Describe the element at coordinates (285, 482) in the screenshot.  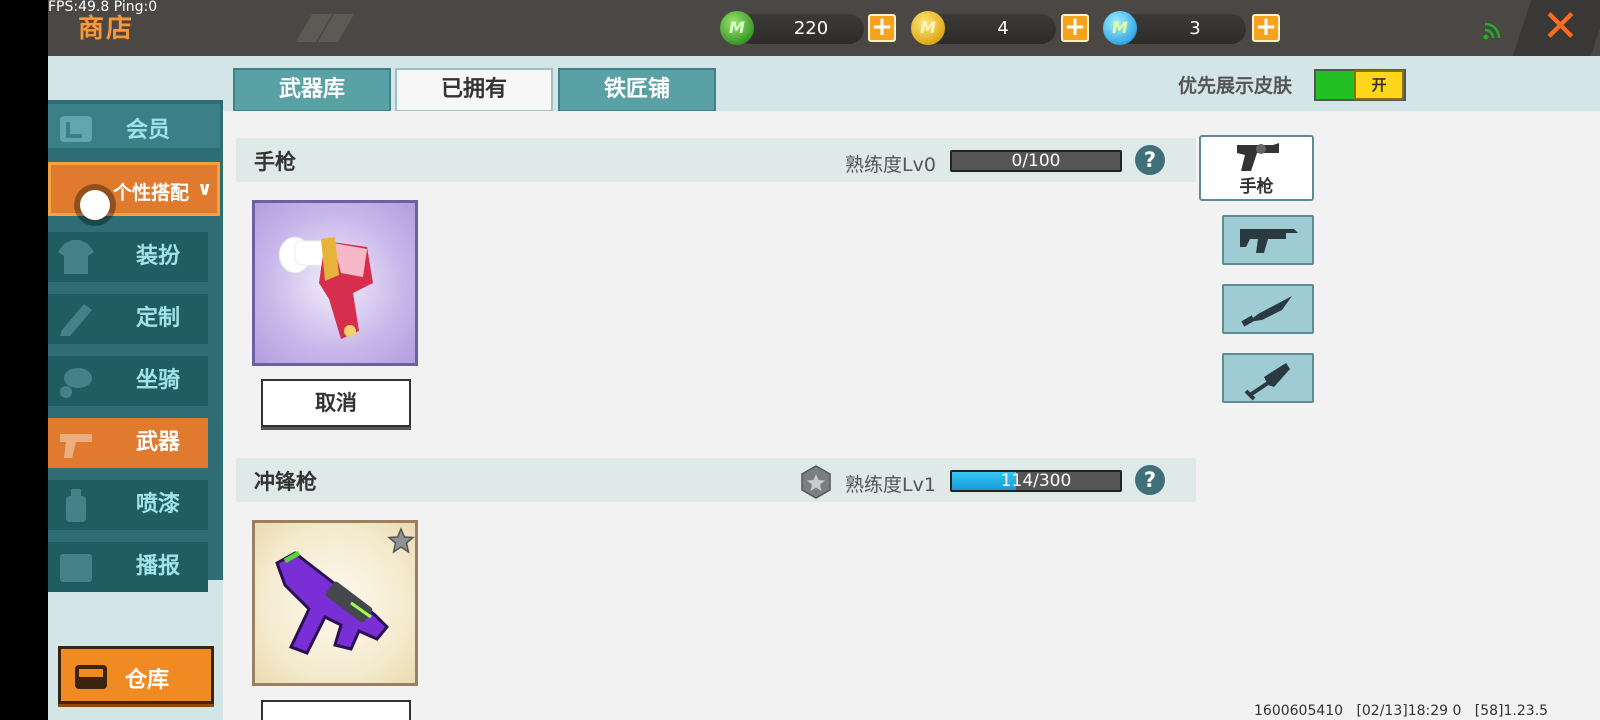
I see `section-title: 冲锋枪` at that location.